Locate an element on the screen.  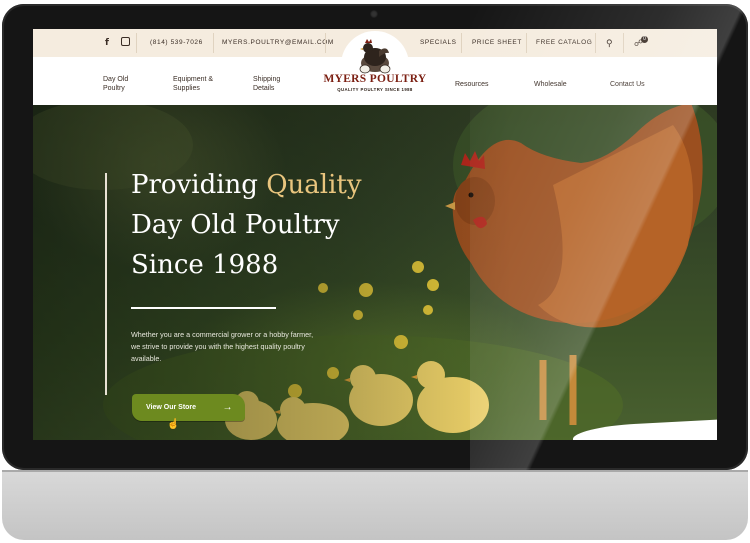
nav-equipment-supplies: Equipment & Supplies is located at coordinates (195, 84).